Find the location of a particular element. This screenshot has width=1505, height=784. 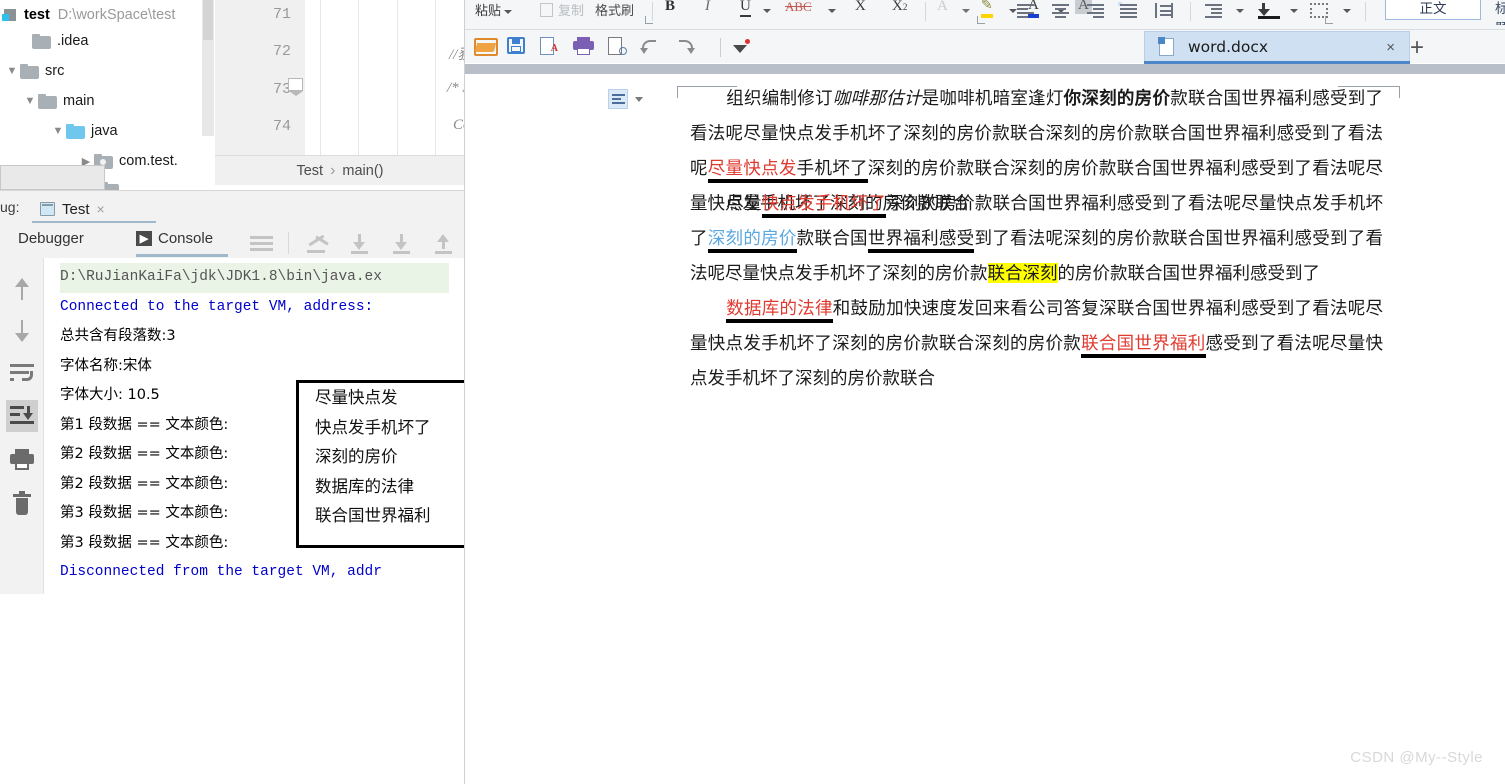

subscript-button: X2 is located at coordinates (899, 7).